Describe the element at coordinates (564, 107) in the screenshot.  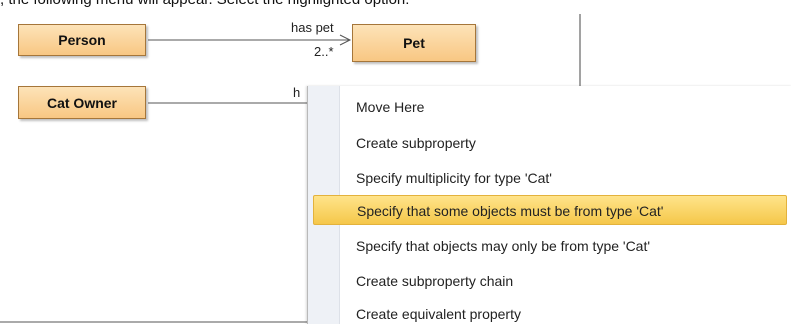
I see `menu-item-move-here: Move Here` at that location.